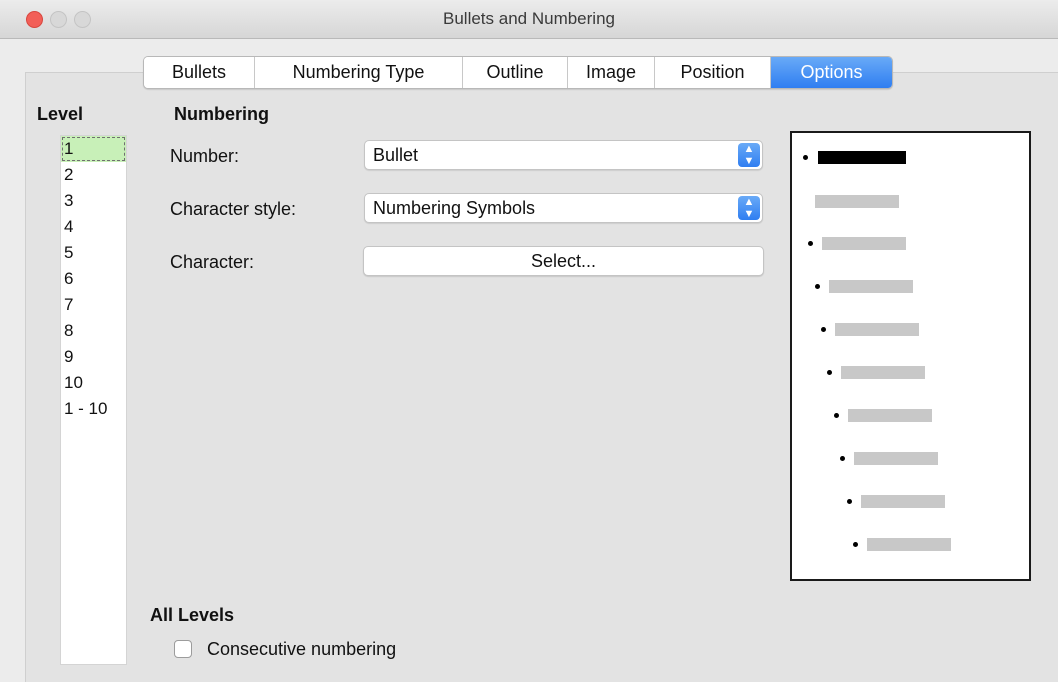 The height and width of the screenshot is (682, 1058). I want to click on numbering-section-title: Numbering, so click(222, 114).